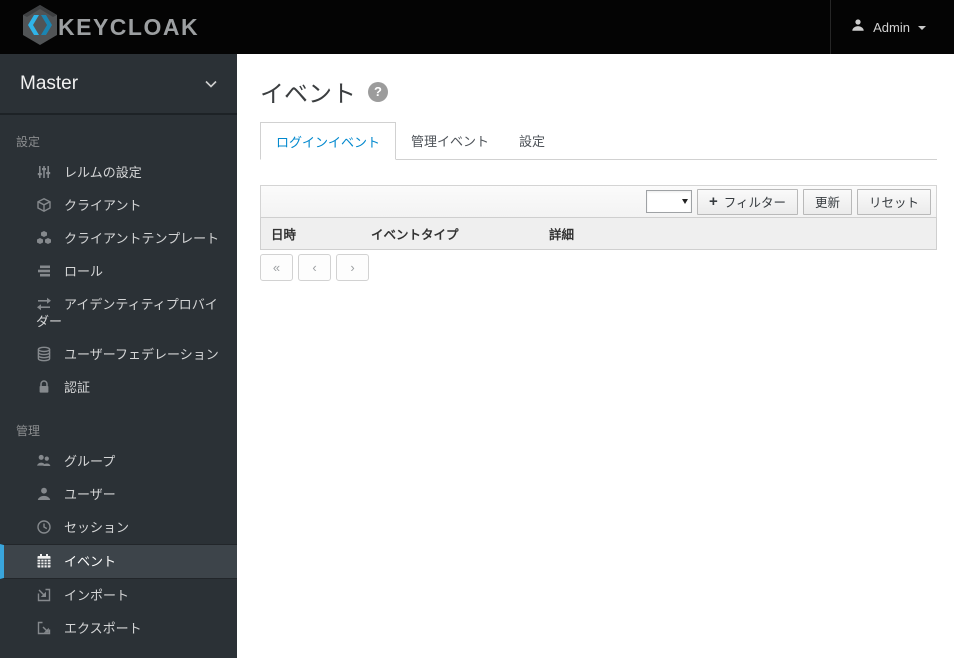 This screenshot has width=954, height=658. I want to click on sidebar-item-sessions: セッション, so click(118, 527).